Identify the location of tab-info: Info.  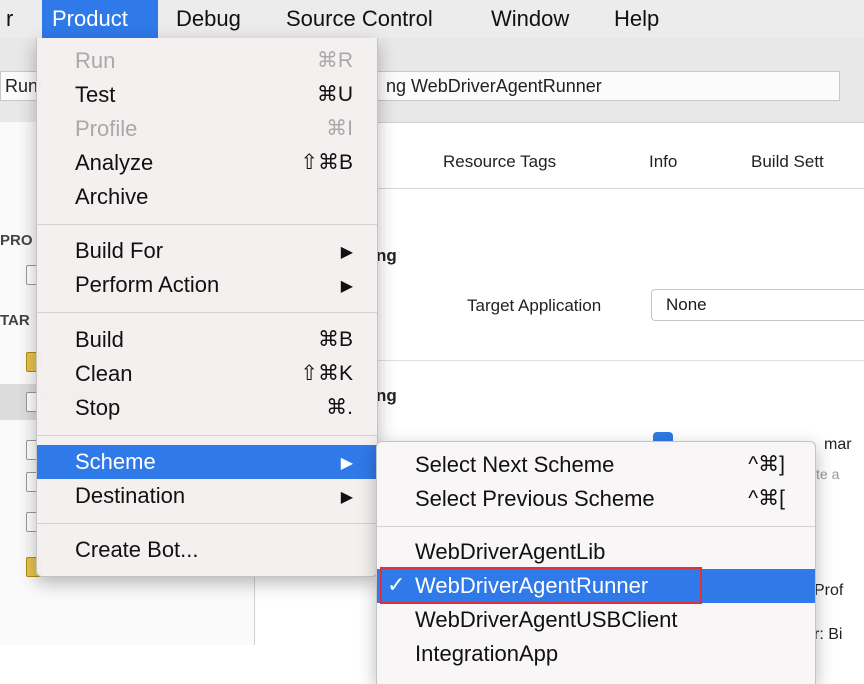
(663, 162).